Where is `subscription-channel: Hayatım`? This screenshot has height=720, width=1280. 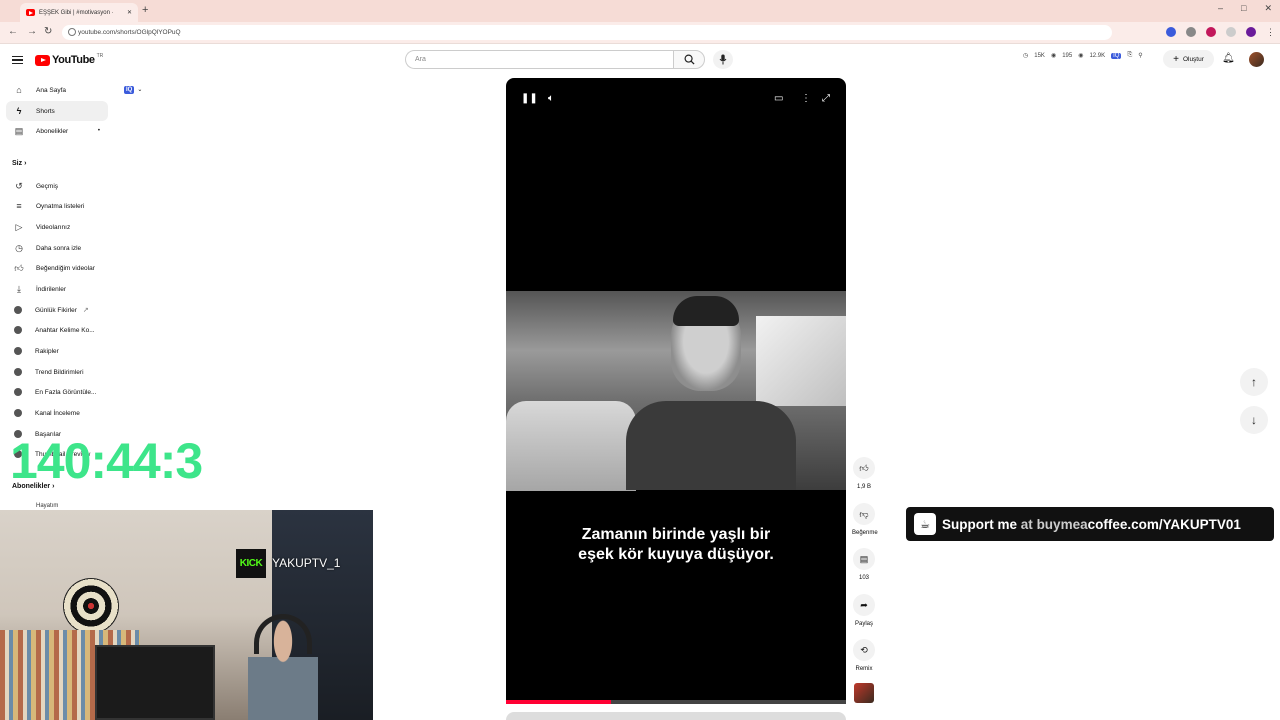
subscription-channel: Hayatım is located at coordinates (47, 506).